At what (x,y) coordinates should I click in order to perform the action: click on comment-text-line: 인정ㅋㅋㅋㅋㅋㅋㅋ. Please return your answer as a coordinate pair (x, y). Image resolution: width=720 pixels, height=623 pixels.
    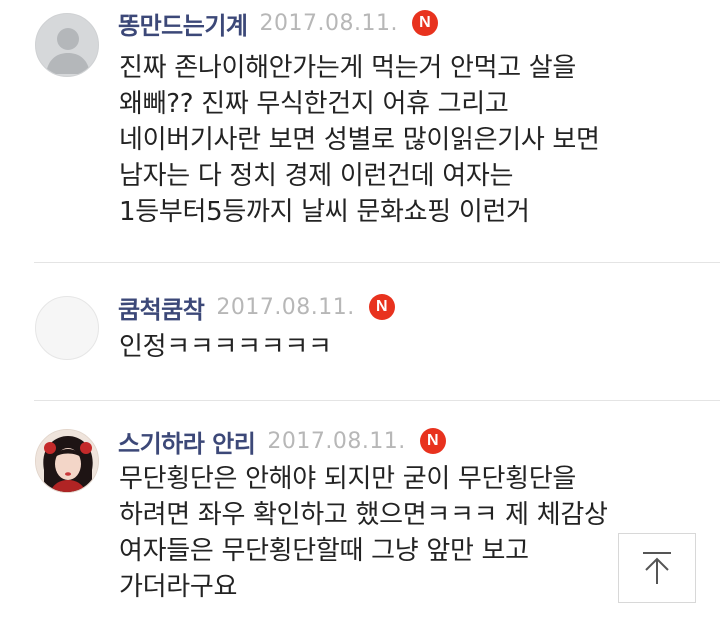
    Looking at the image, I should click on (225, 347).